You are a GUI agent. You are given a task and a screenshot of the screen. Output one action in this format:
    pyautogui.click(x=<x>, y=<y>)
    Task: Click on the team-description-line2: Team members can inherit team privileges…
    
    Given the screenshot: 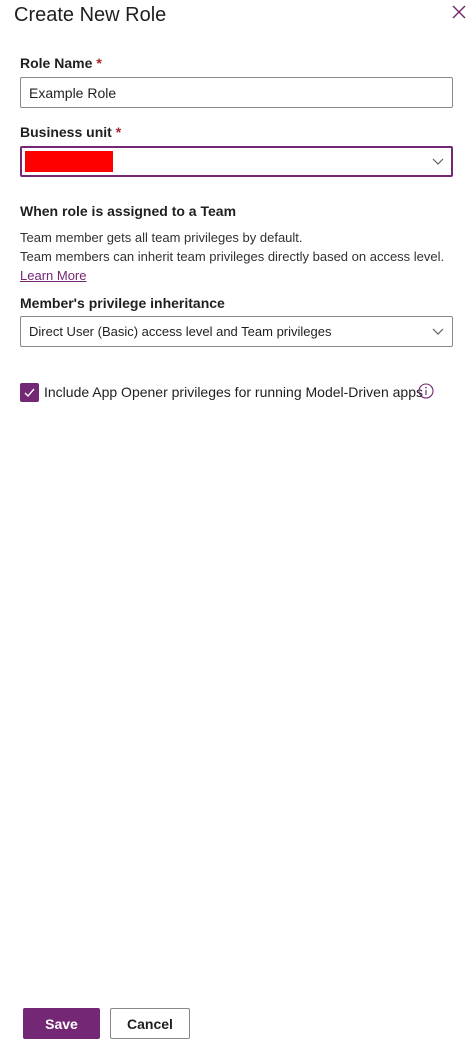 What is the action you would take?
    pyautogui.click(x=232, y=256)
    